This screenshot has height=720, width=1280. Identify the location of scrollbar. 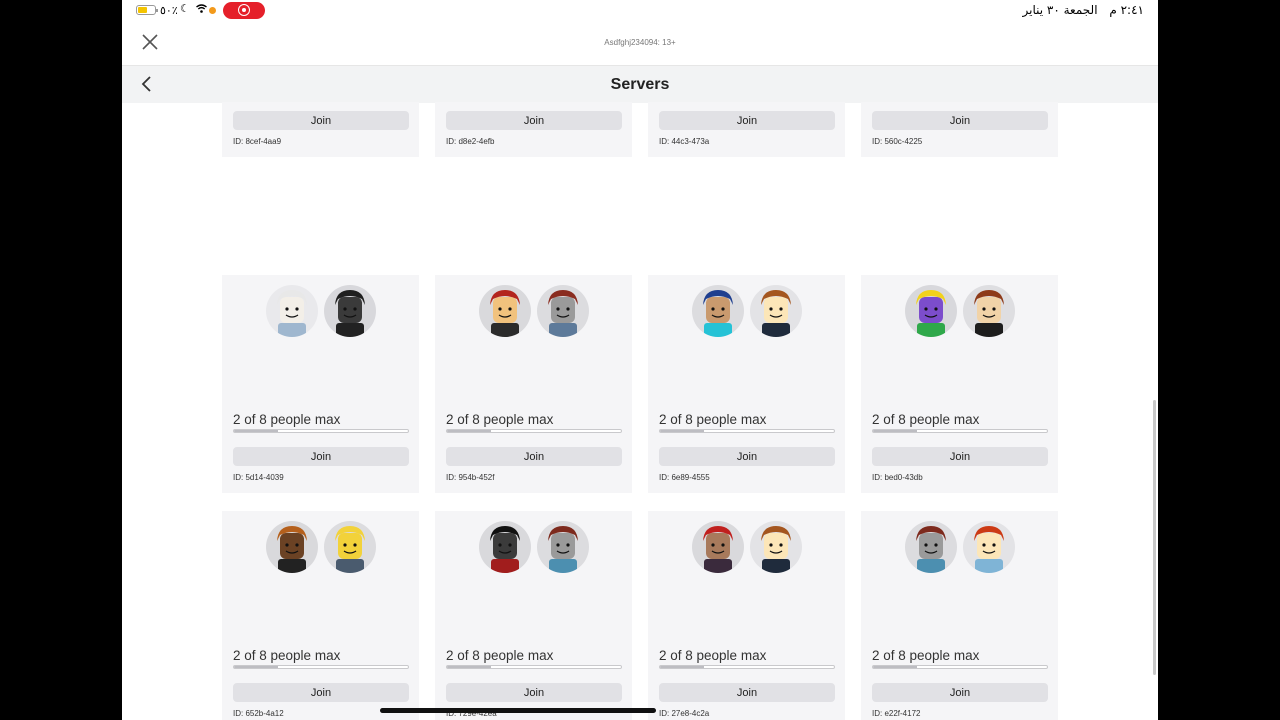
(1154, 537).